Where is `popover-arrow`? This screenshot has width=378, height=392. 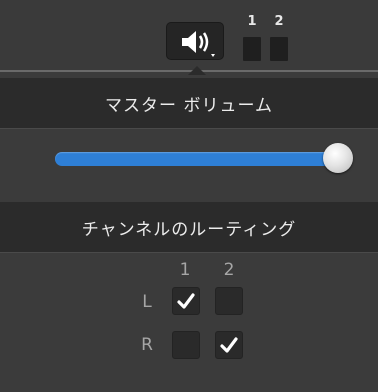 popover-arrow is located at coordinates (197, 70).